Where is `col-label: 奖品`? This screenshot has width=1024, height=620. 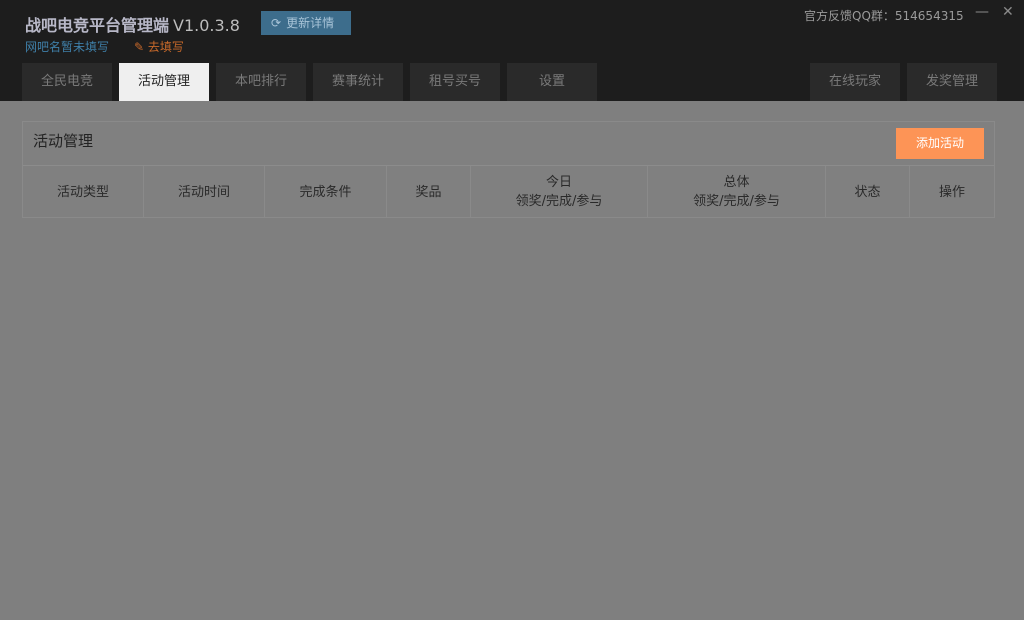 col-label: 奖品 is located at coordinates (428, 192).